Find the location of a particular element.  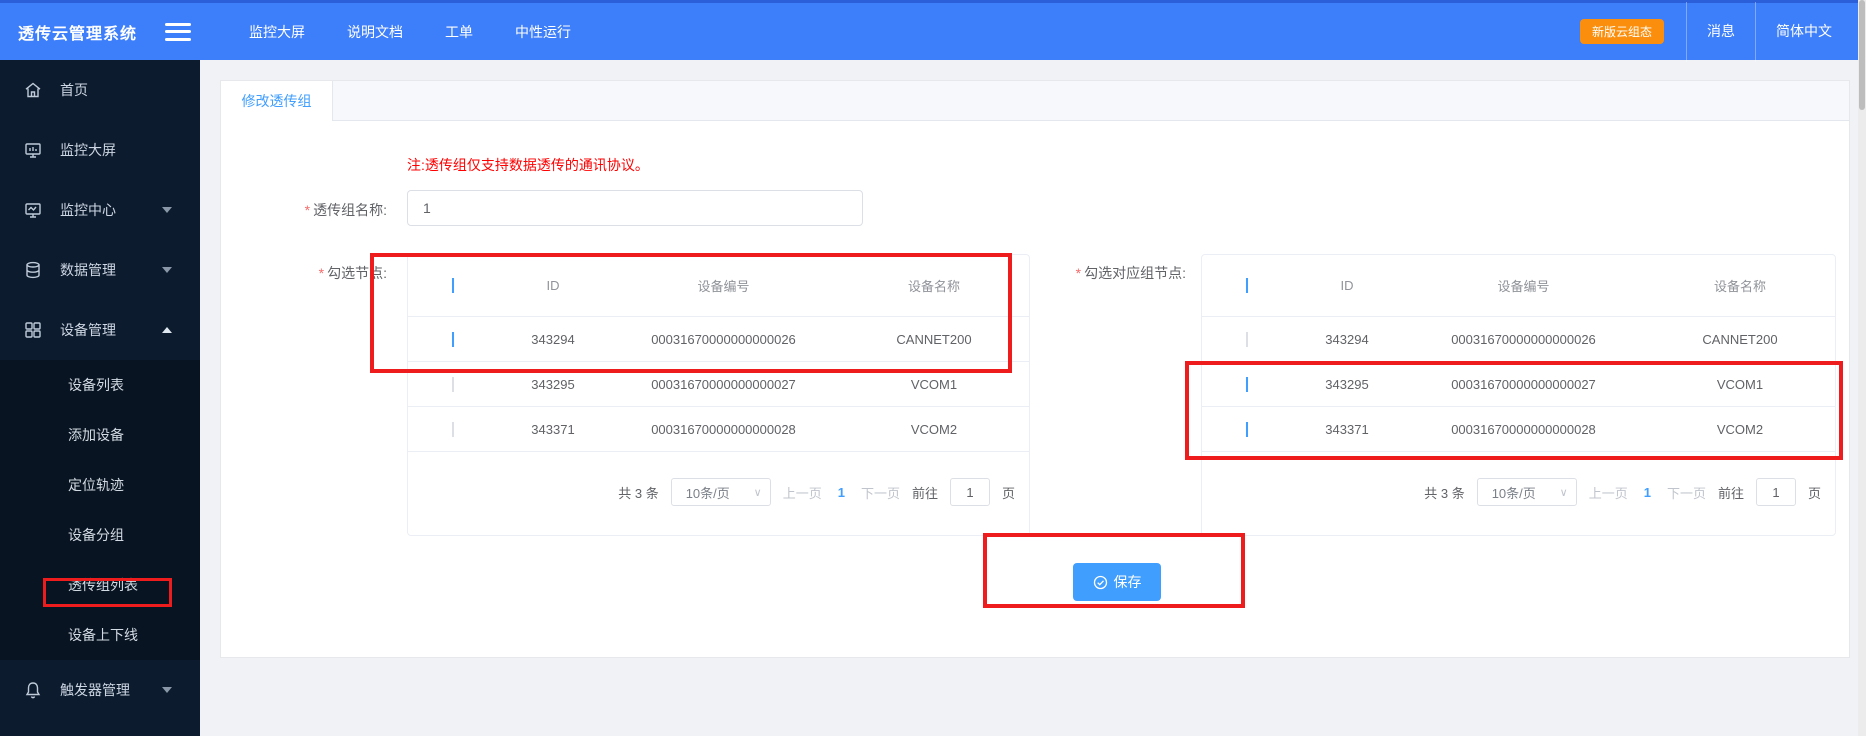

sidebar-item-device-group: 设备分组 is located at coordinates (100, 535).